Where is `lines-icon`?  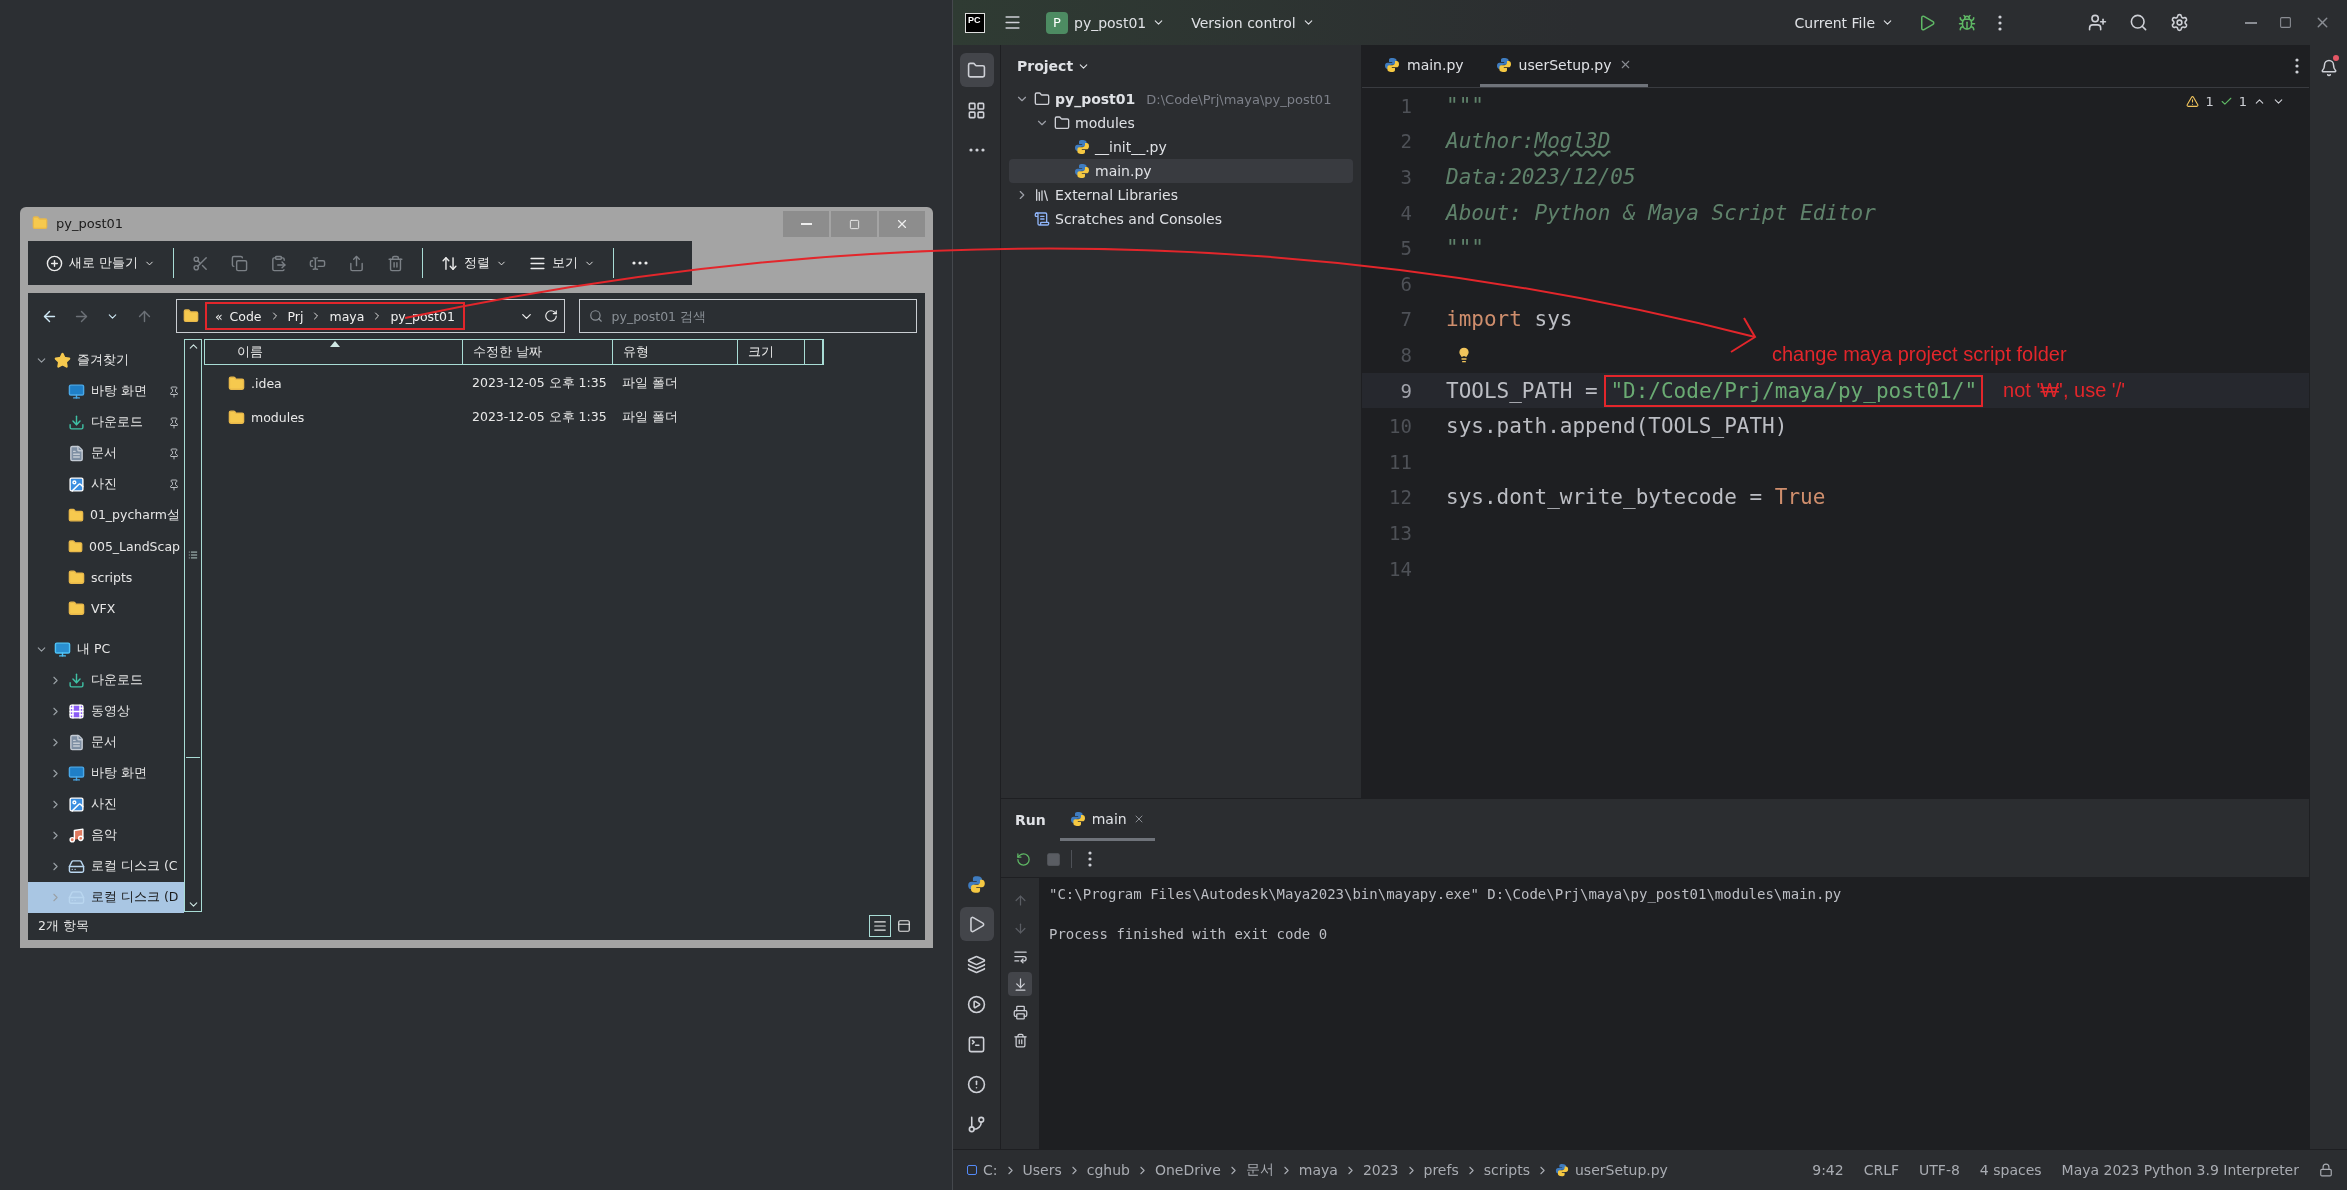
lines-icon is located at coordinates (880, 926).